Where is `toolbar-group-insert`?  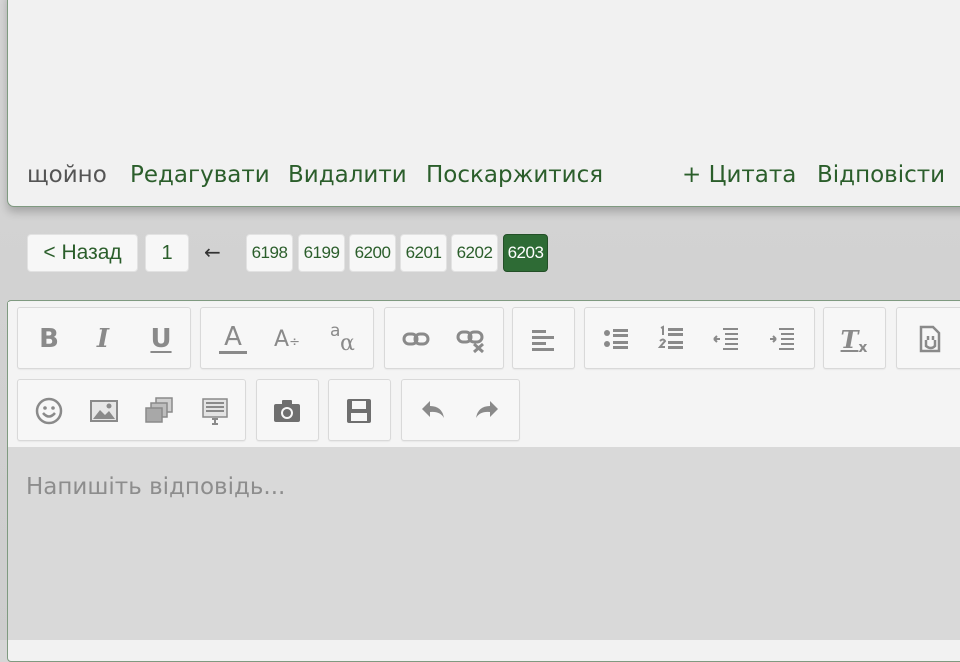
toolbar-group-insert is located at coordinates (131, 410).